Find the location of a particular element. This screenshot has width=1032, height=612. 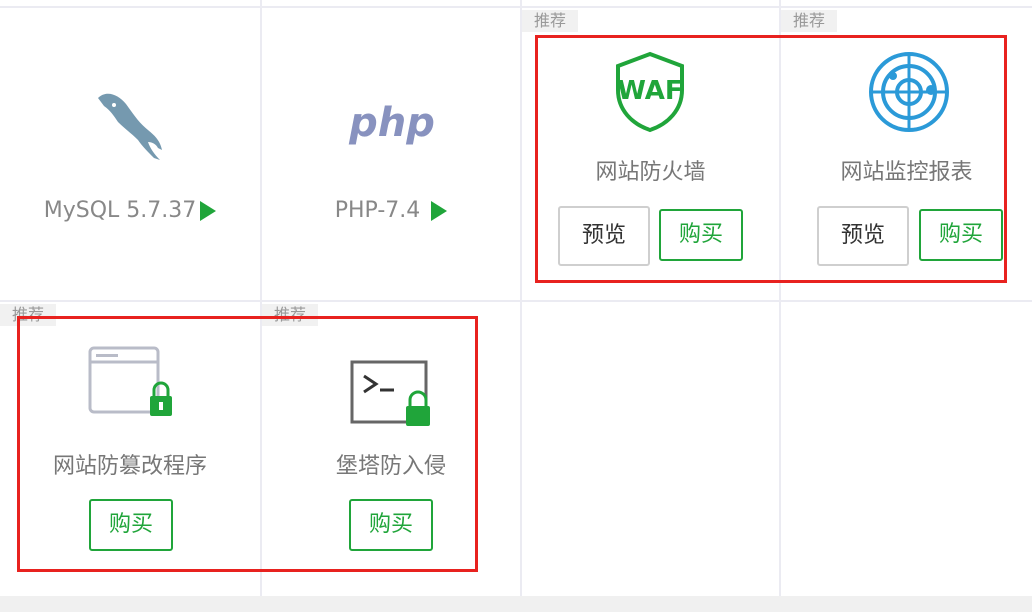

card-mysql: MySQL 5.7.37 is located at coordinates (130, 154).